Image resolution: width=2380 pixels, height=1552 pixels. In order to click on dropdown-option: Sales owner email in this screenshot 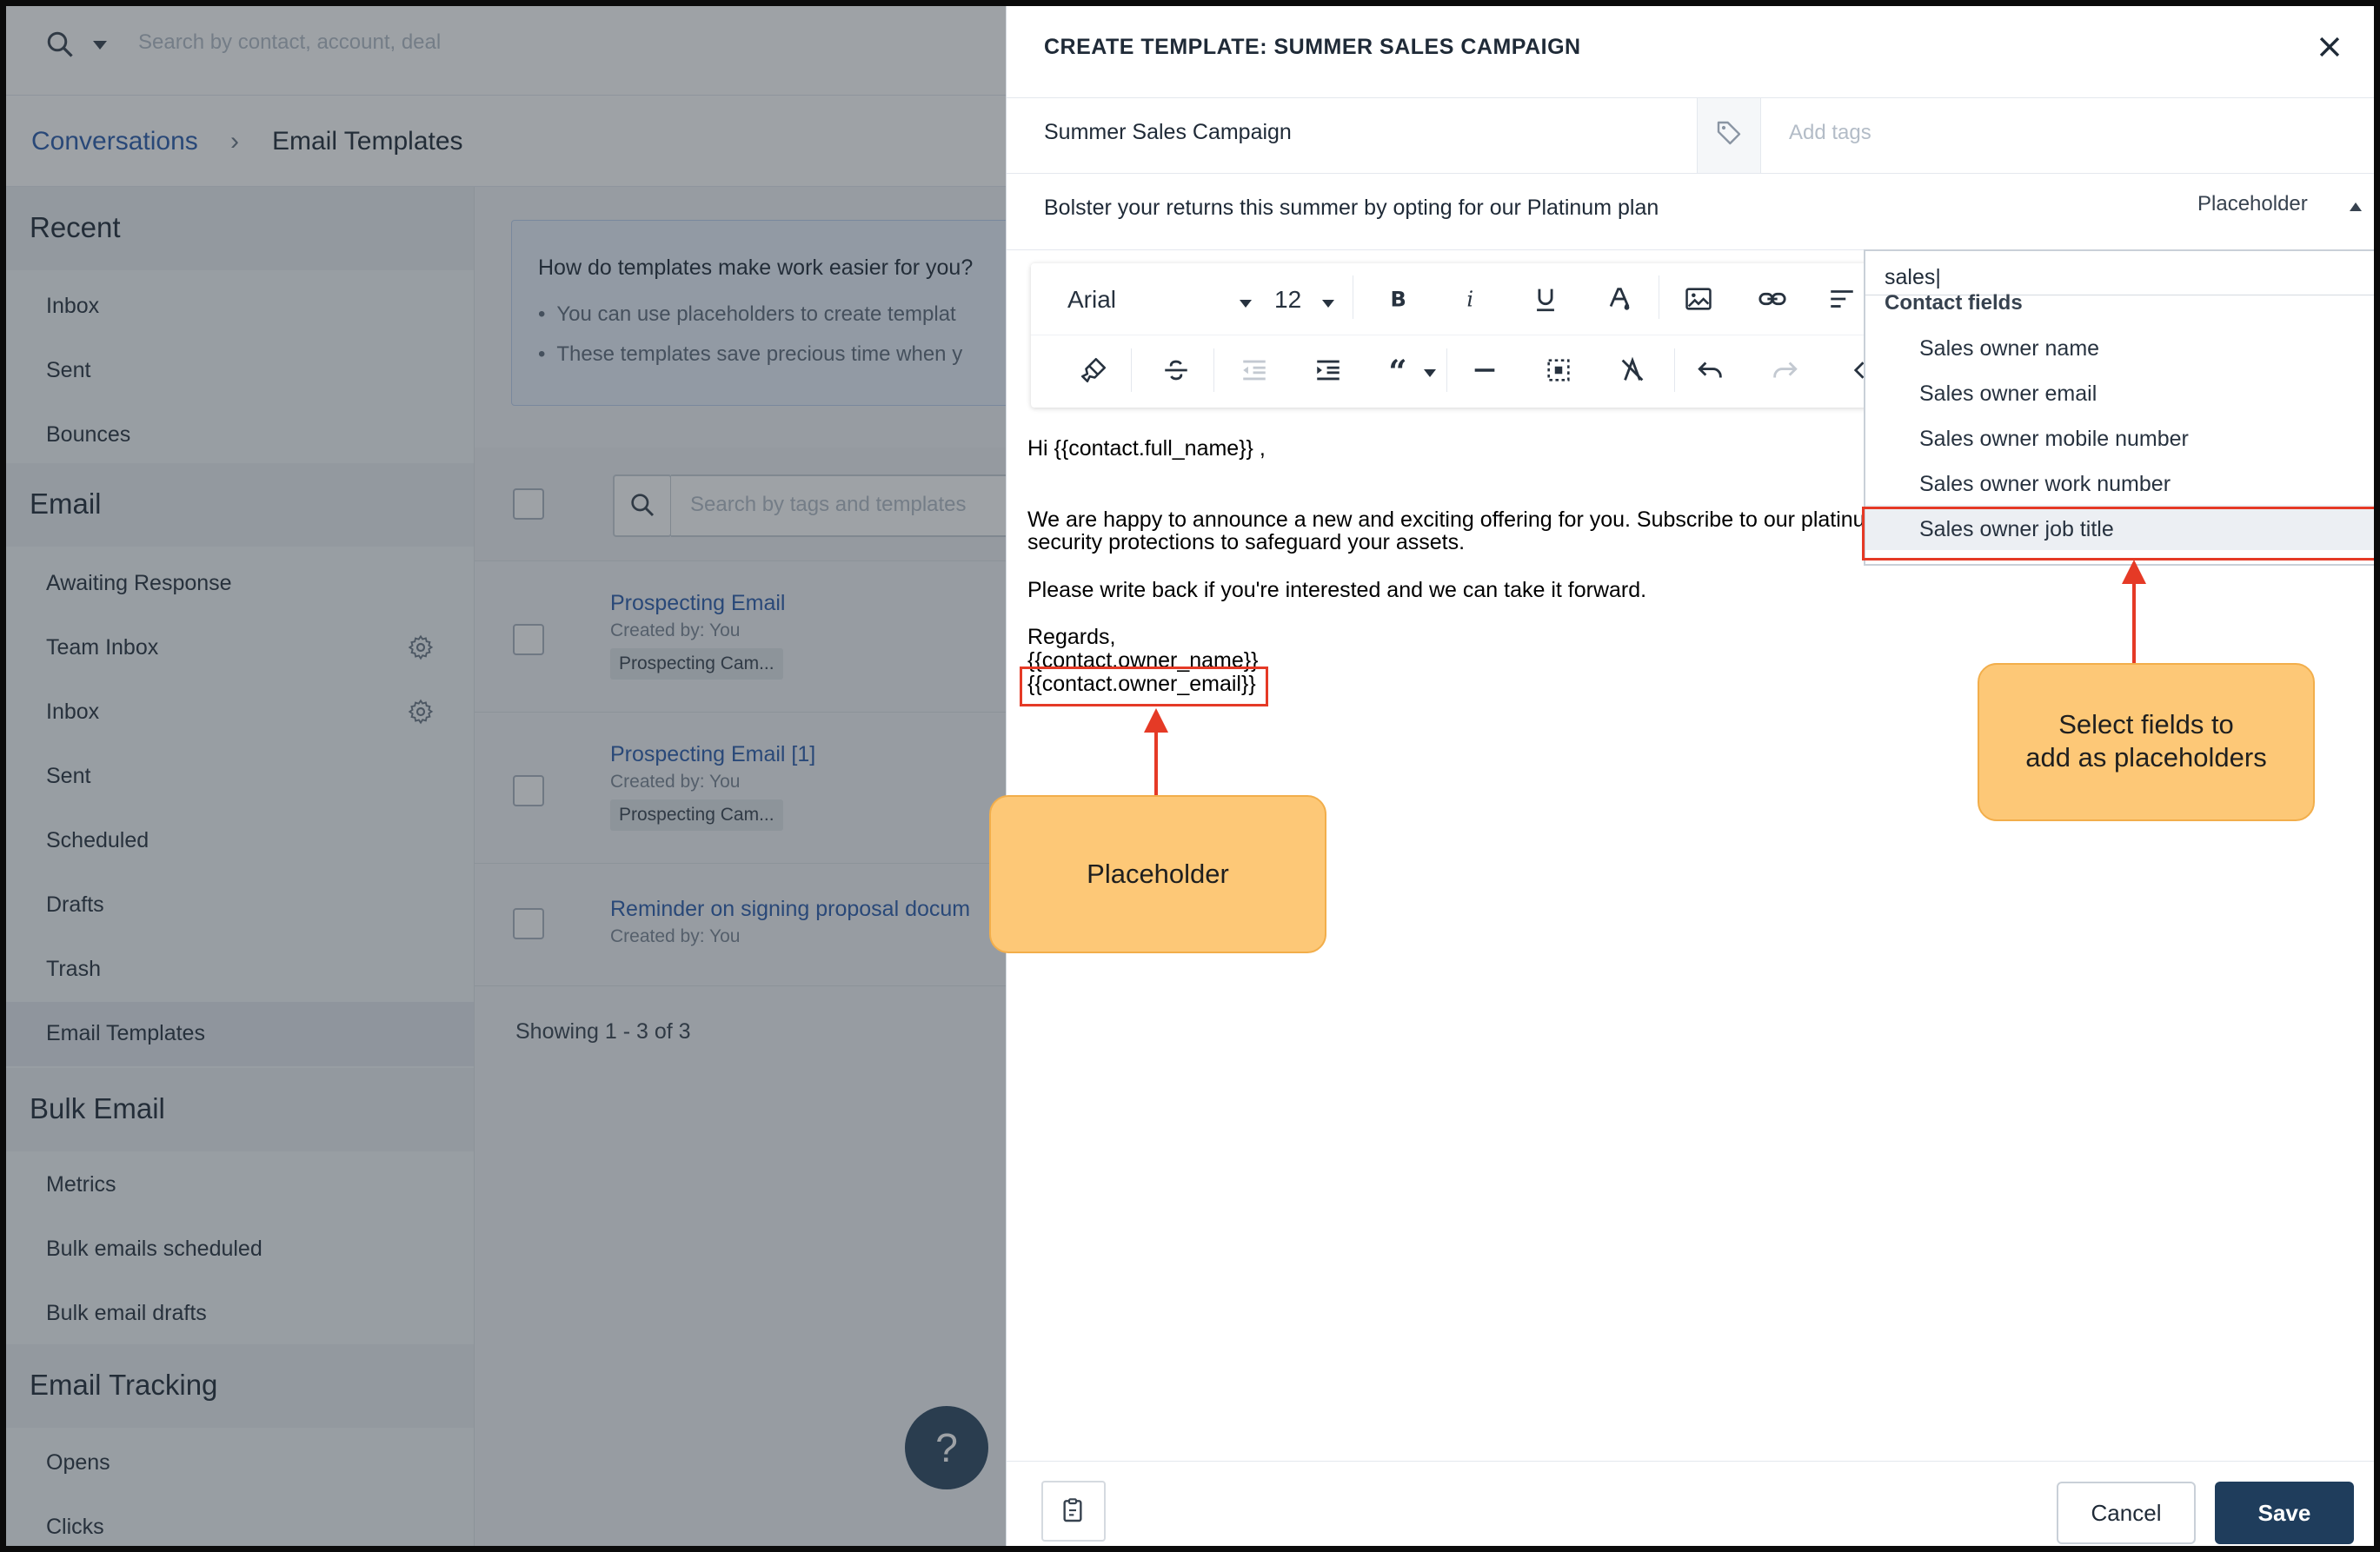, I will do `click(2119, 392)`.